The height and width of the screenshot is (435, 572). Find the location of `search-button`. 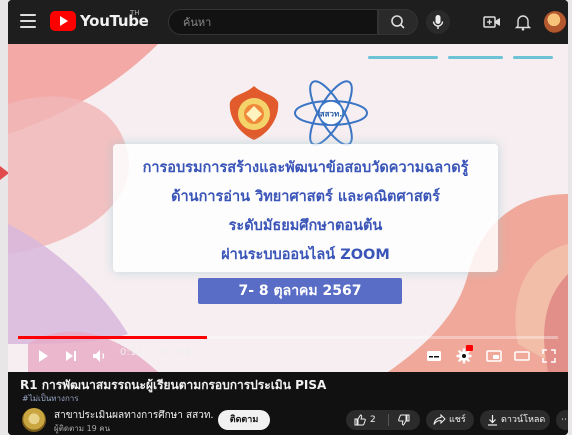

search-button is located at coordinates (398, 22).